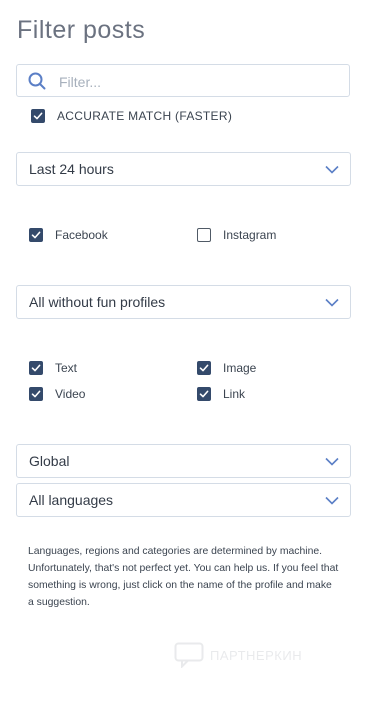  Describe the element at coordinates (71, 169) in the screenshot. I see `time-range-value: Last 24 hours` at that location.